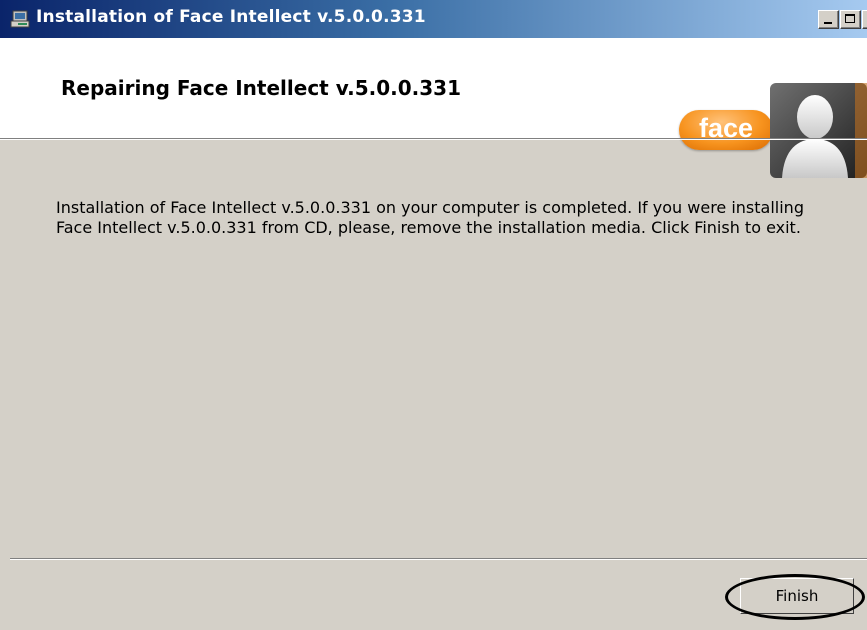 The height and width of the screenshot is (630, 867). I want to click on footer-divider-highlight, so click(438, 559).